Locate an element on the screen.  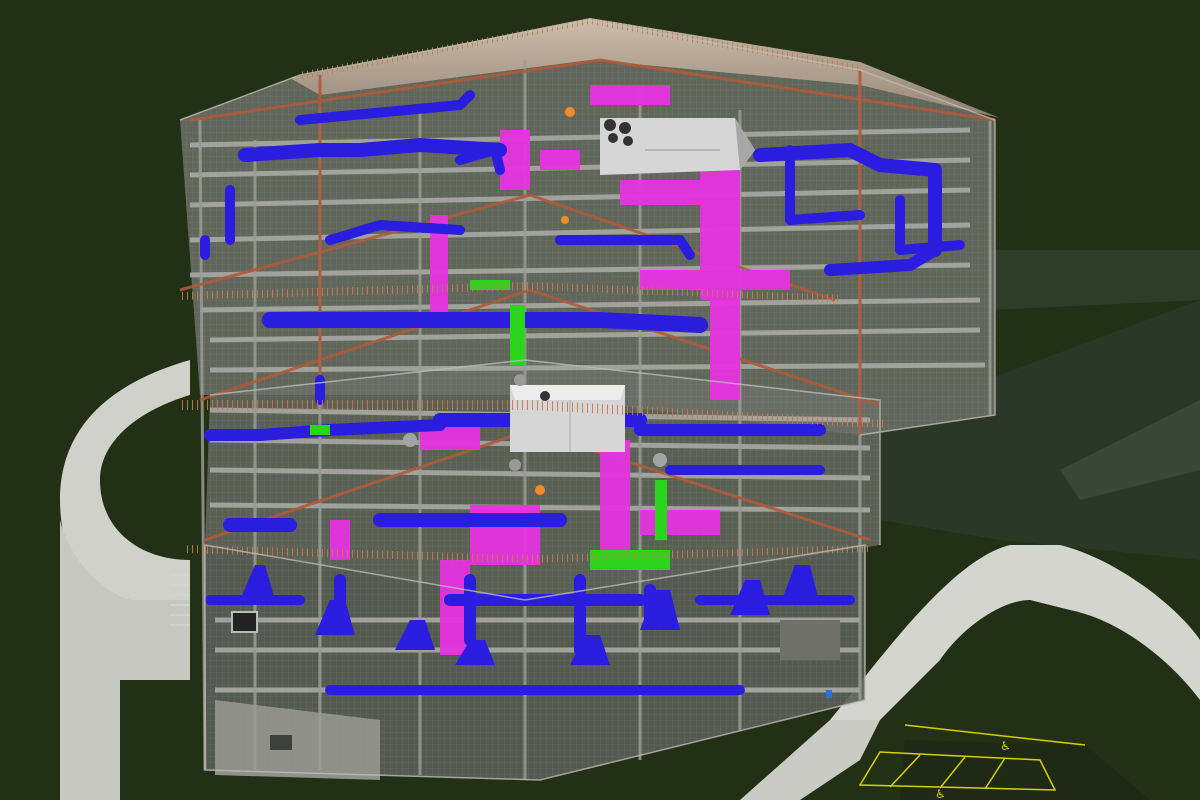
air-handling-unit-middle is located at coordinates (567, 418).